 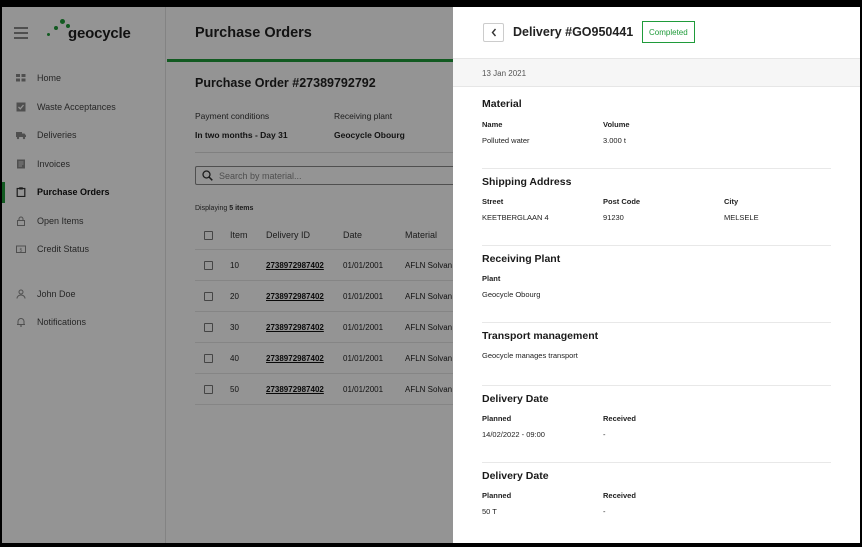 I want to click on field-value: 91230, so click(x=613, y=217).